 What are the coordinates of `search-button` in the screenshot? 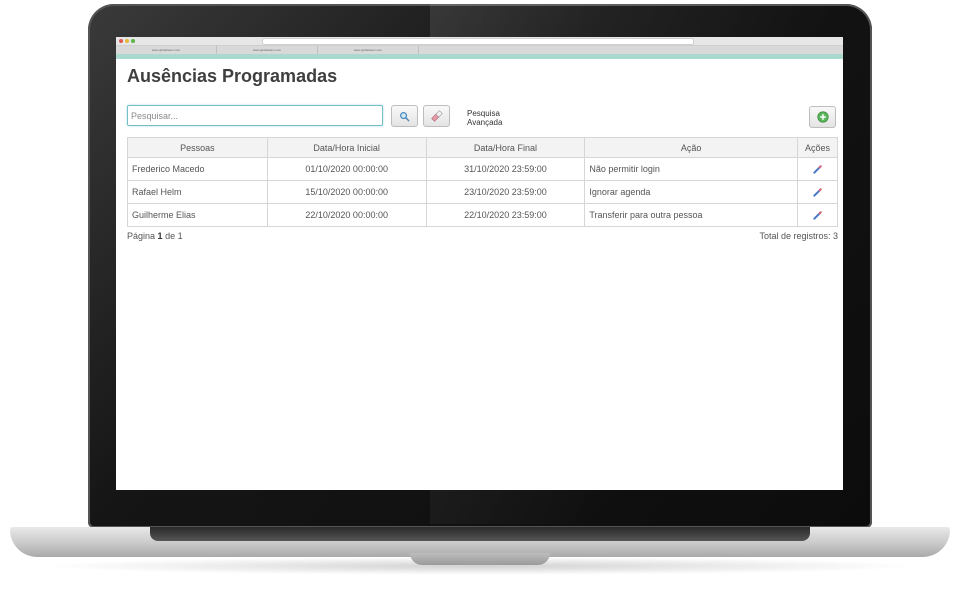 It's located at (404, 116).